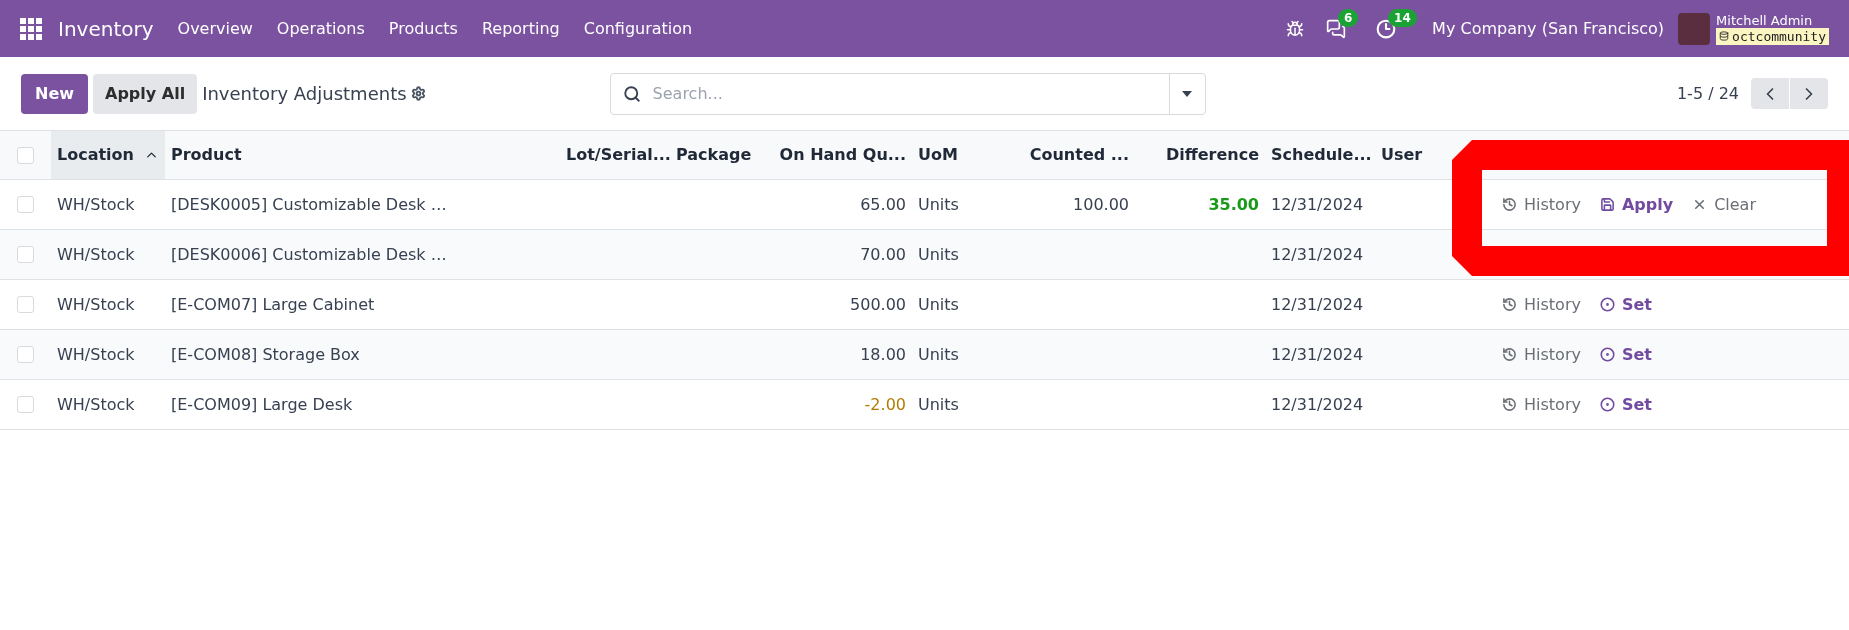 This screenshot has width=1849, height=630. I want to click on table-cell: [E-COM09] Large Desk, so click(262, 404).